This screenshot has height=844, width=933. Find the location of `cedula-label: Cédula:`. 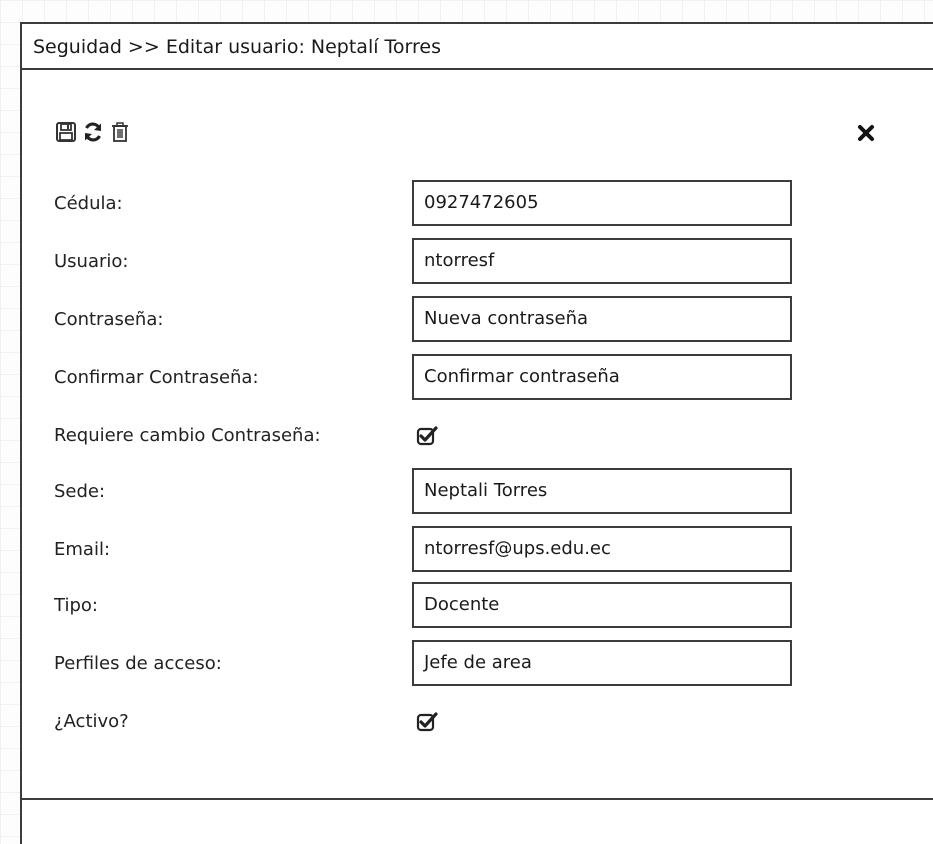

cedula-label: Cédula: is located at coordinates (88, 203).